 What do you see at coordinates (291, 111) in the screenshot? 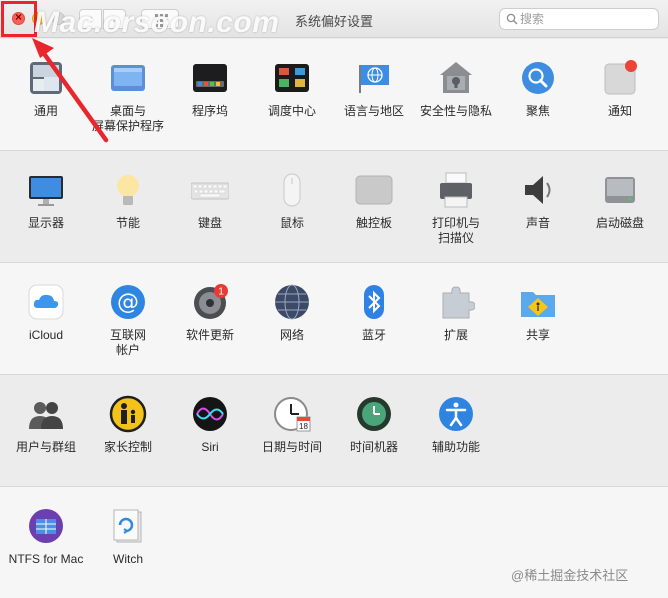
I see `pref-label: 调度中心` at bounding box center [291, 111].